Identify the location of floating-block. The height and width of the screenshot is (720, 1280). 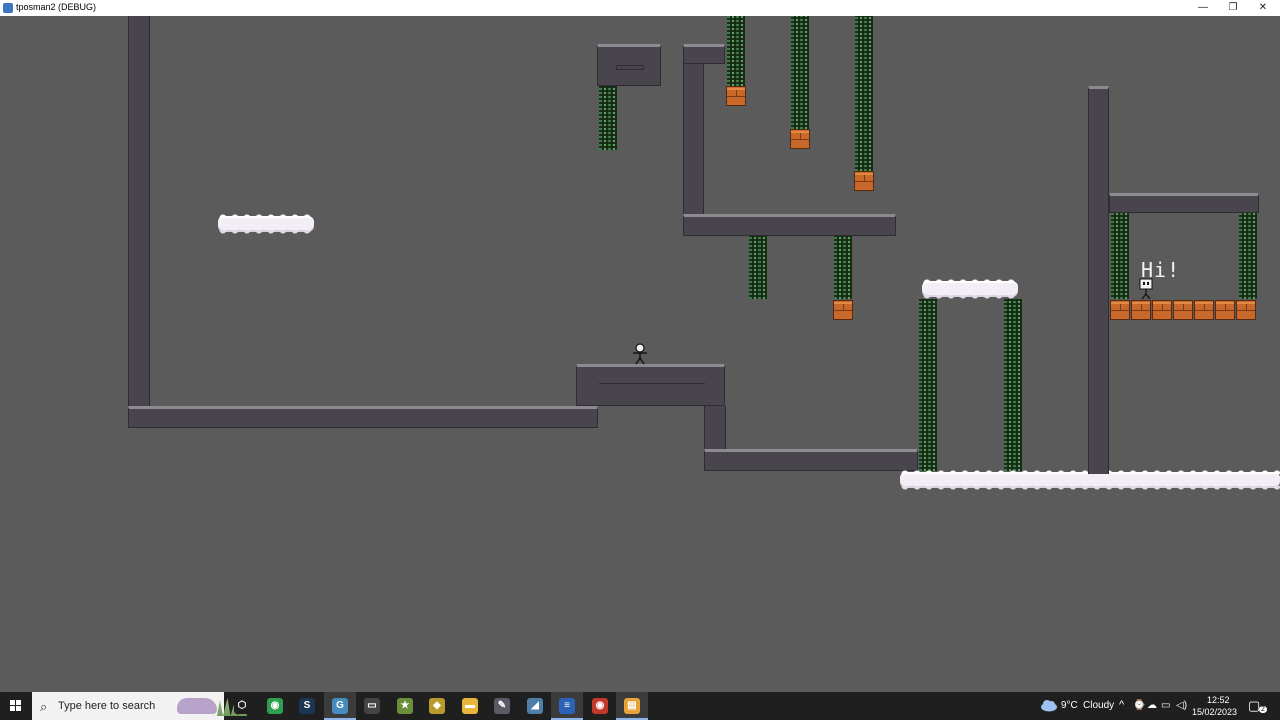
(629, 65).